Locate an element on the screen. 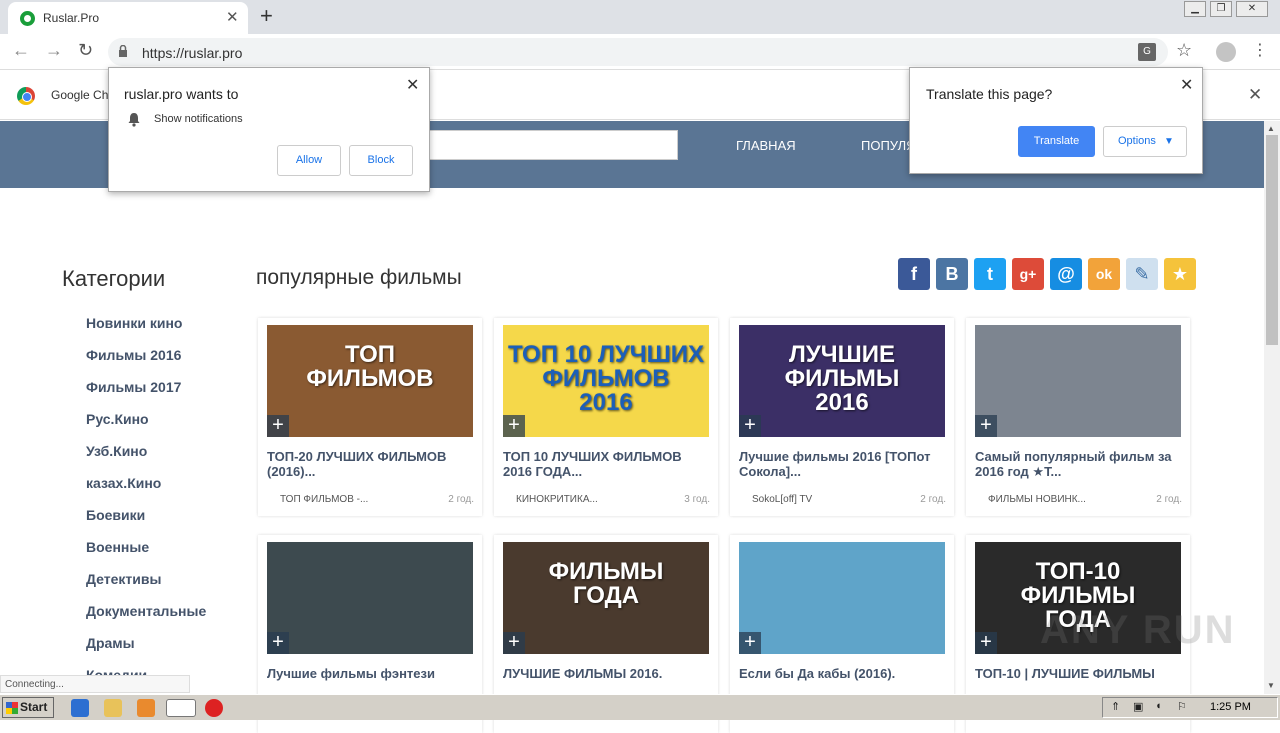 This screenshot has width=1280, height=733. nav-home: ГЛАВНАЯ is located at coordinates (766, 145).